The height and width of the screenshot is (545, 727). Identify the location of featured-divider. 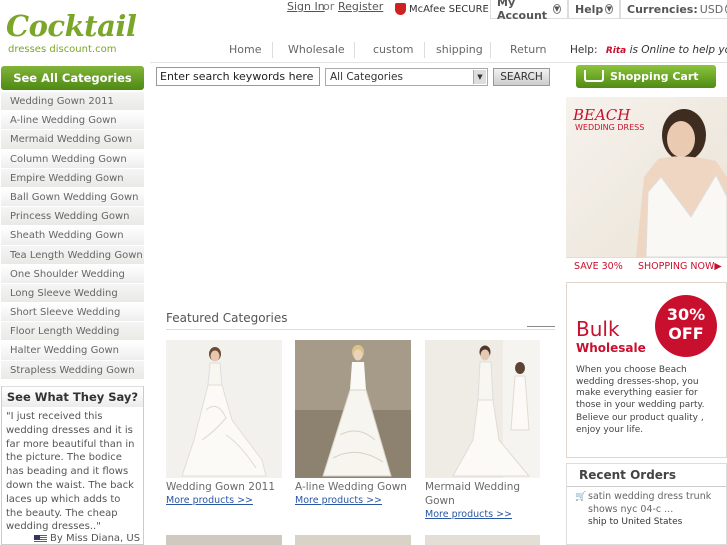
(360, 329).